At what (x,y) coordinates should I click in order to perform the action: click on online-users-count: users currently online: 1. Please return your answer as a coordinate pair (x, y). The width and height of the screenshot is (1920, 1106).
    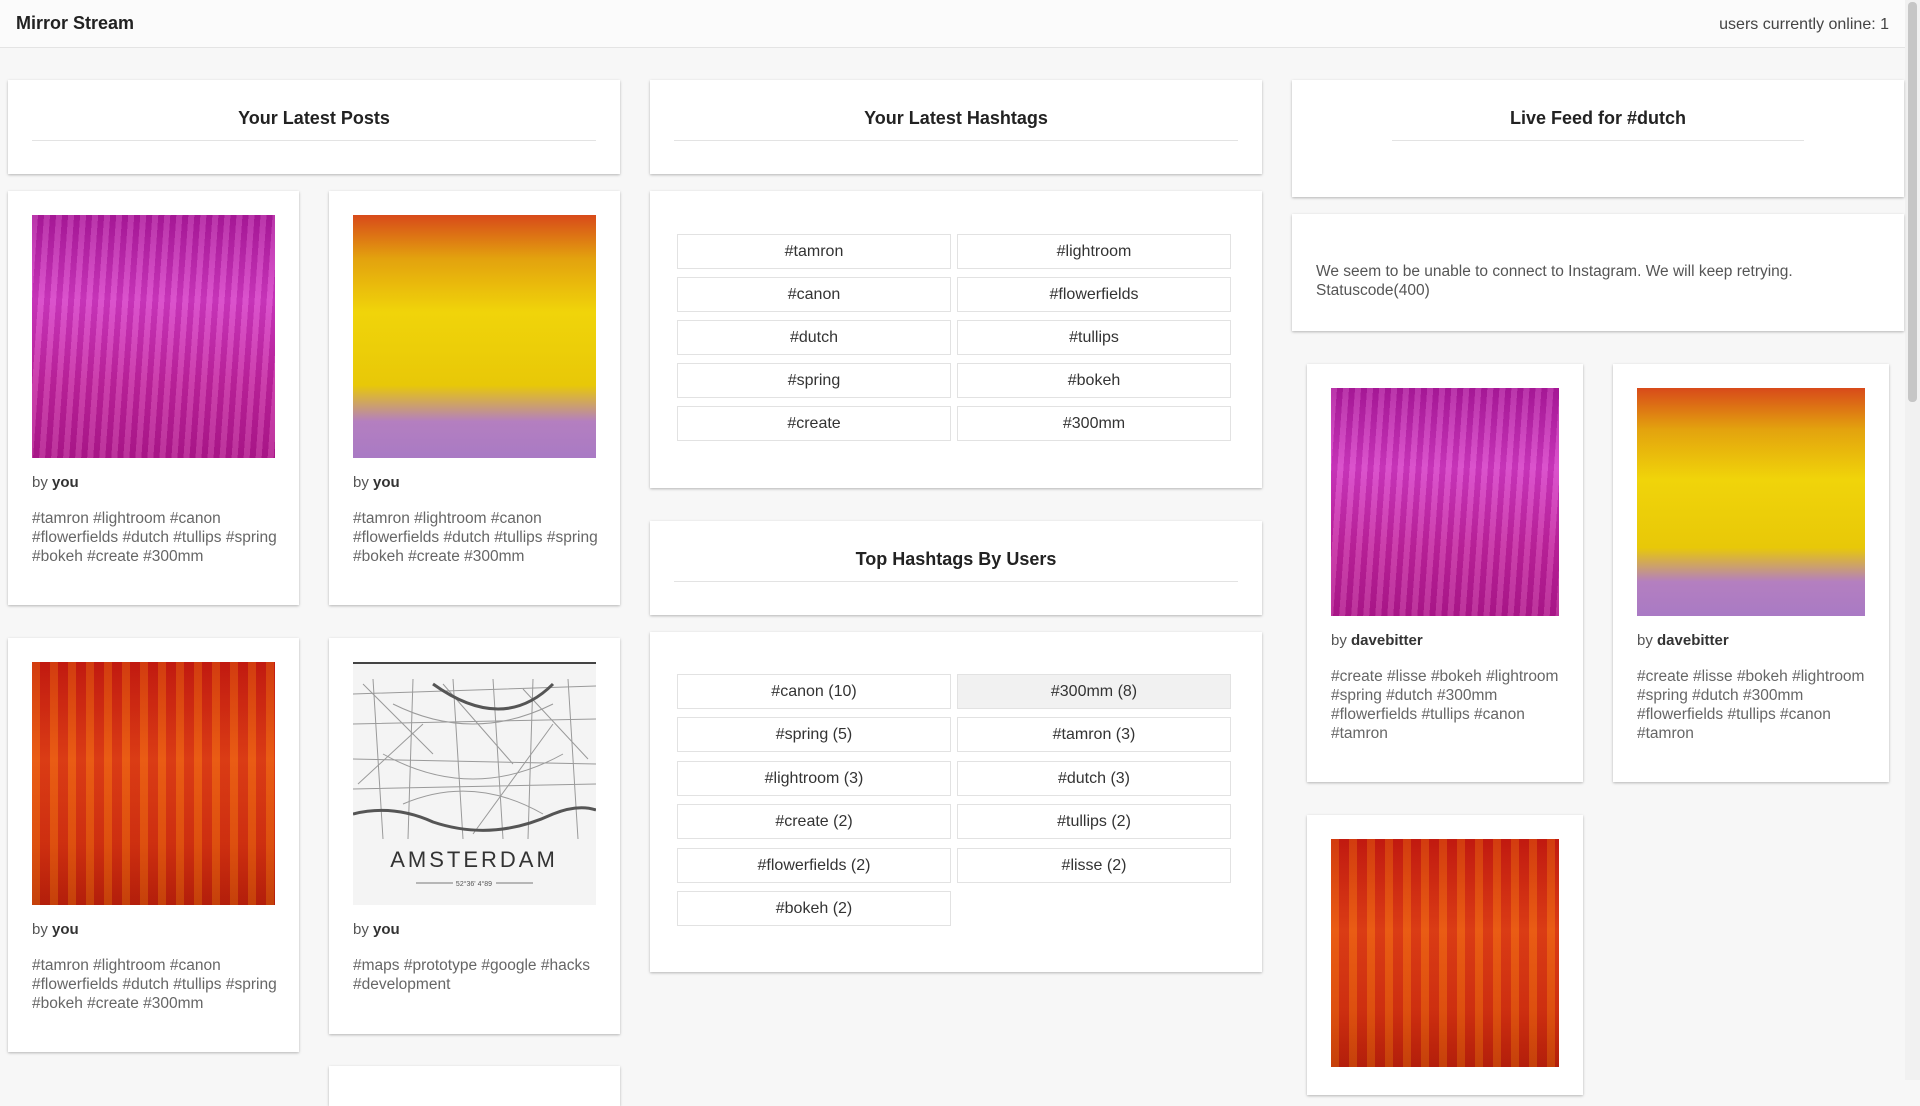
    Looking at the image, I should click on (1804, 24).